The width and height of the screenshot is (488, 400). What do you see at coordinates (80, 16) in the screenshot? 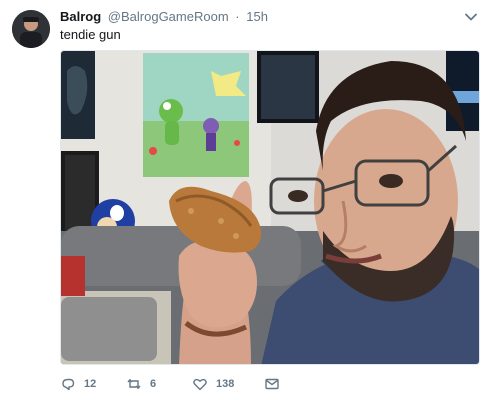
I see `display-name: Balrog` at bounding box center [80, 16].